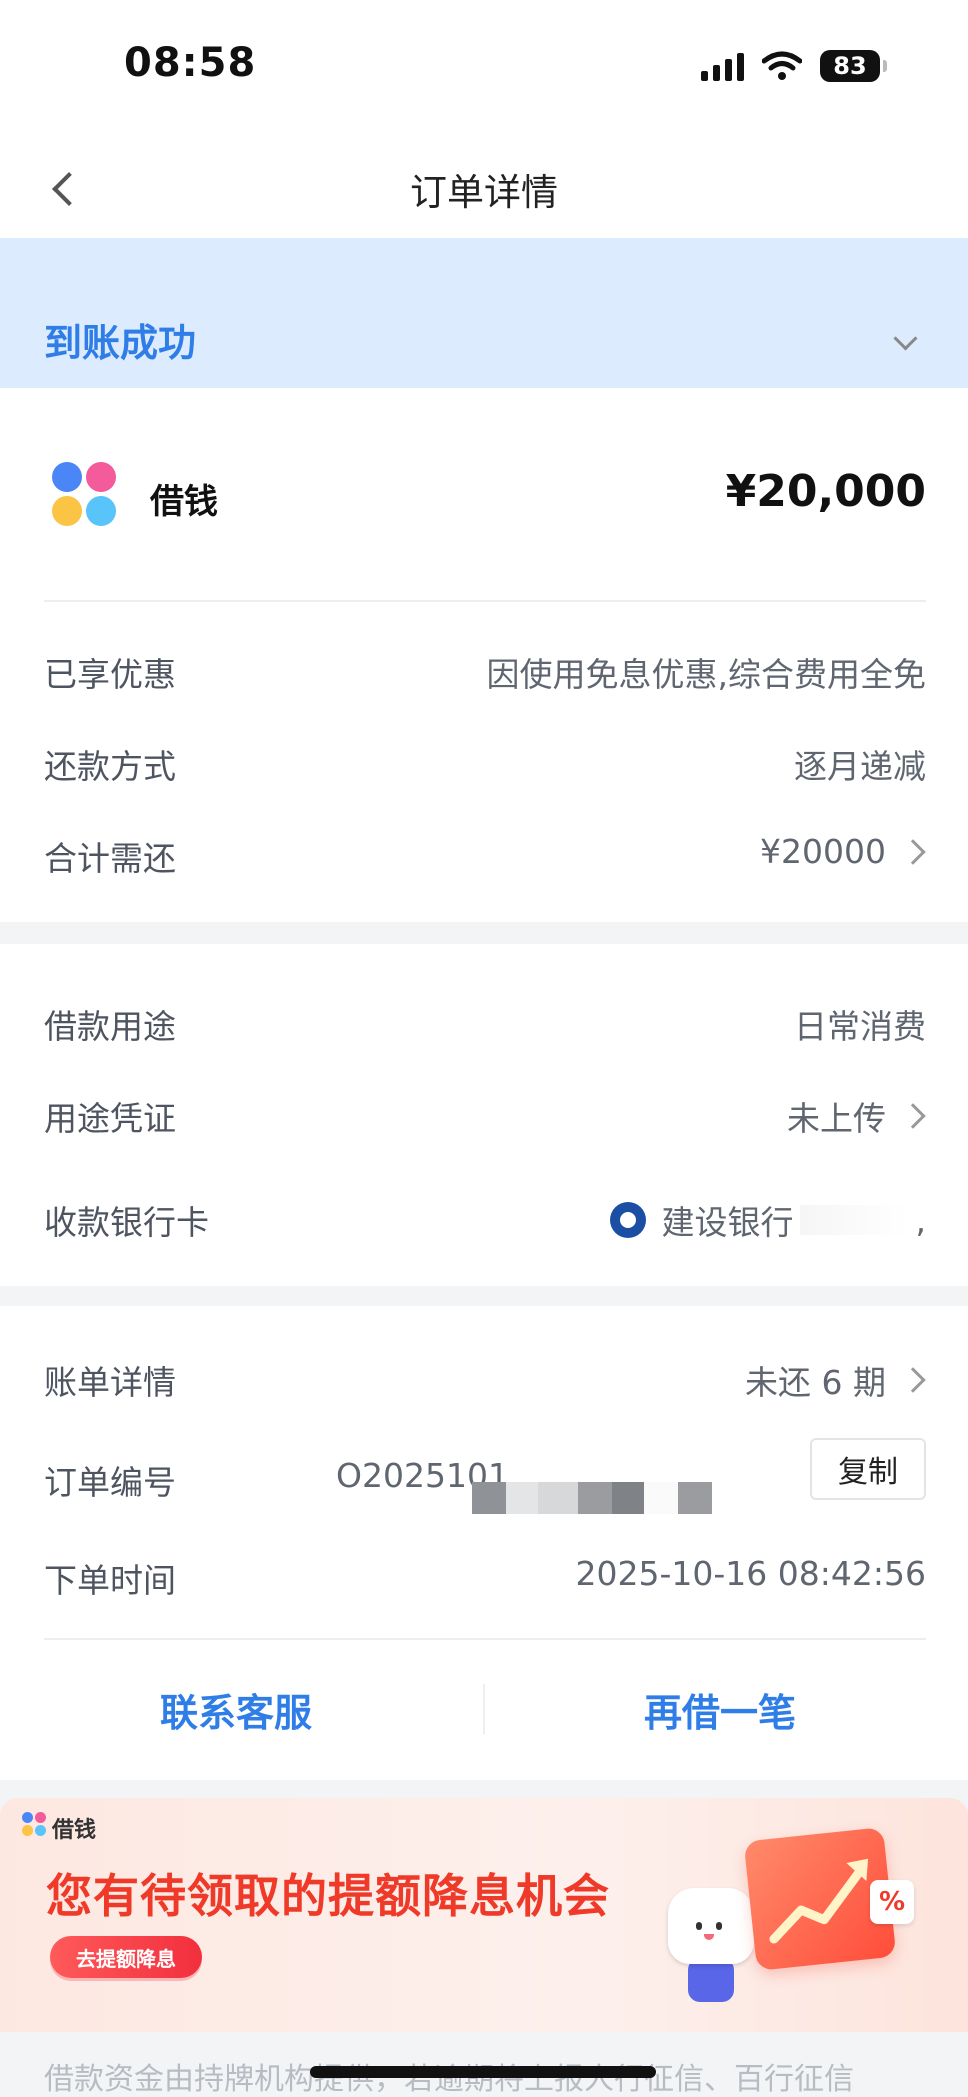  I want to click on product-row: 借钱 ¥20,000, so click(484, 495).